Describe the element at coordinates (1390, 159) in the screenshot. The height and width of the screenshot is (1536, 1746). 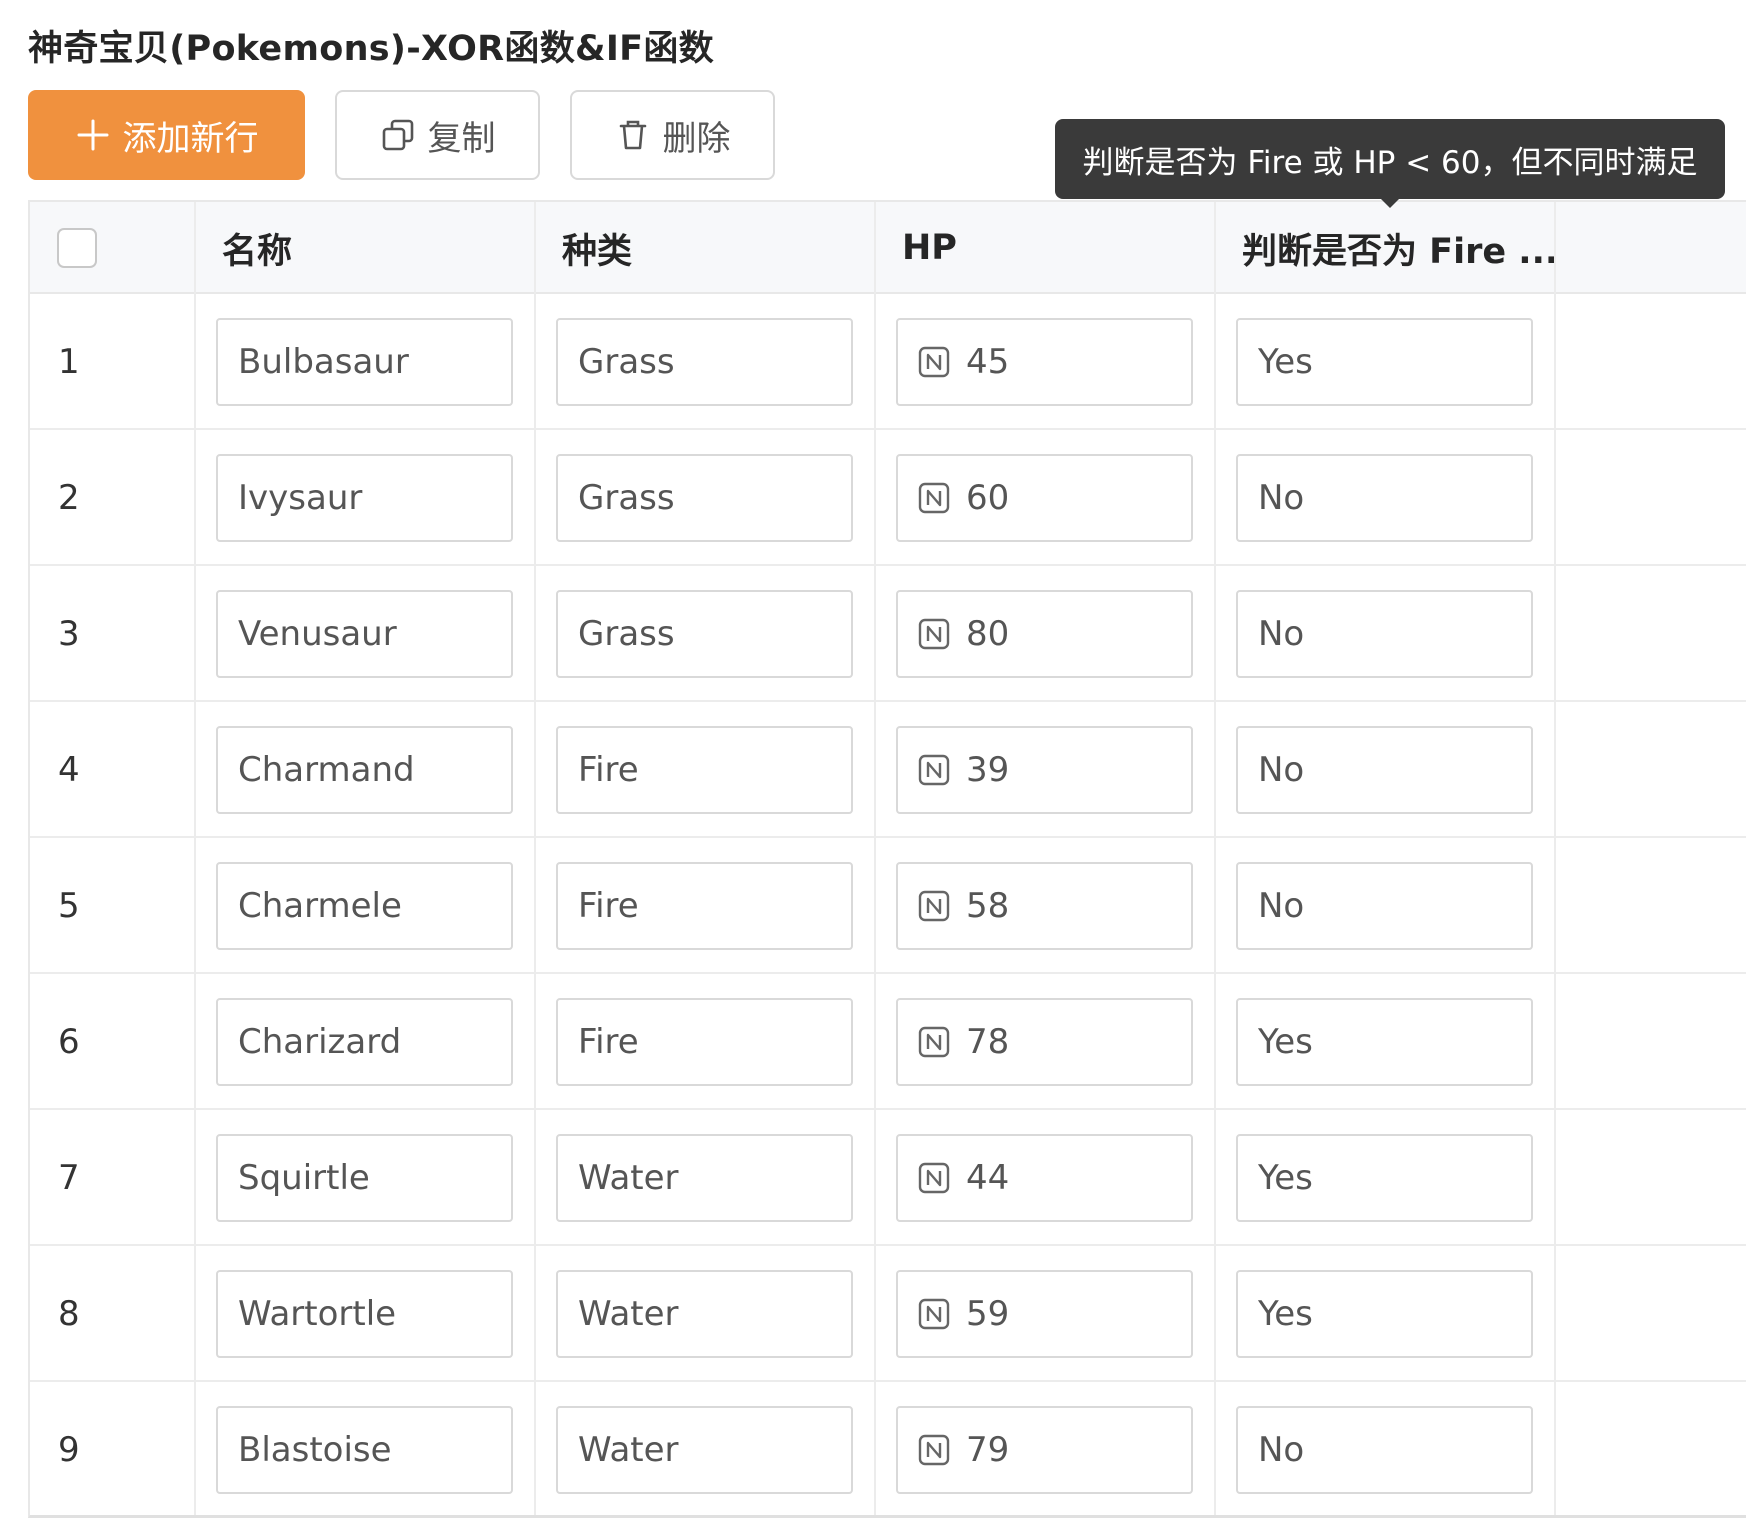
I see `column-header-tooltip: 判断是否为 Fire 或 HP < 60，但不同时满足` at that location.